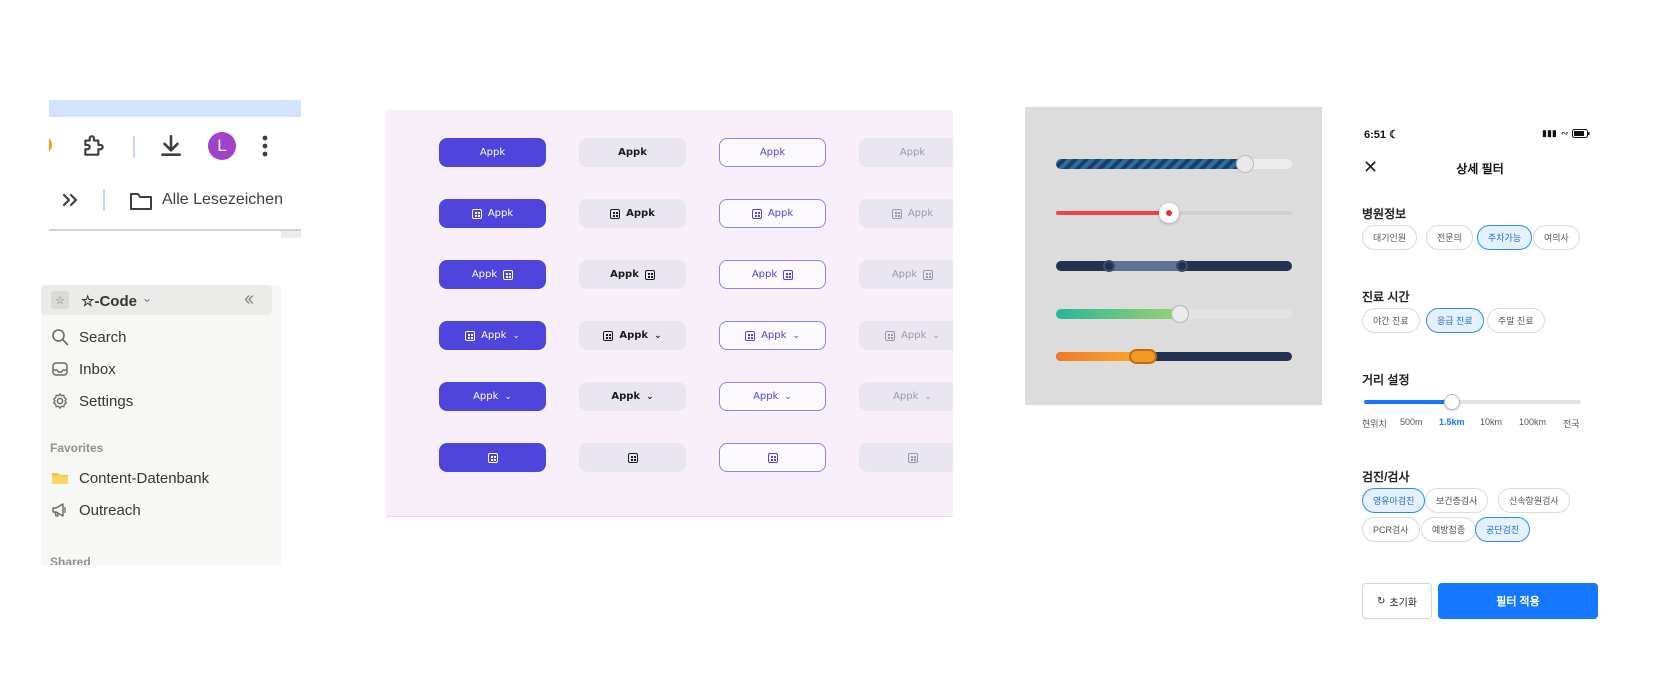  What do you see at coordinates (60, 369) in the screenshot?
I see `inbox-icon` at bounding box center [60, 369].